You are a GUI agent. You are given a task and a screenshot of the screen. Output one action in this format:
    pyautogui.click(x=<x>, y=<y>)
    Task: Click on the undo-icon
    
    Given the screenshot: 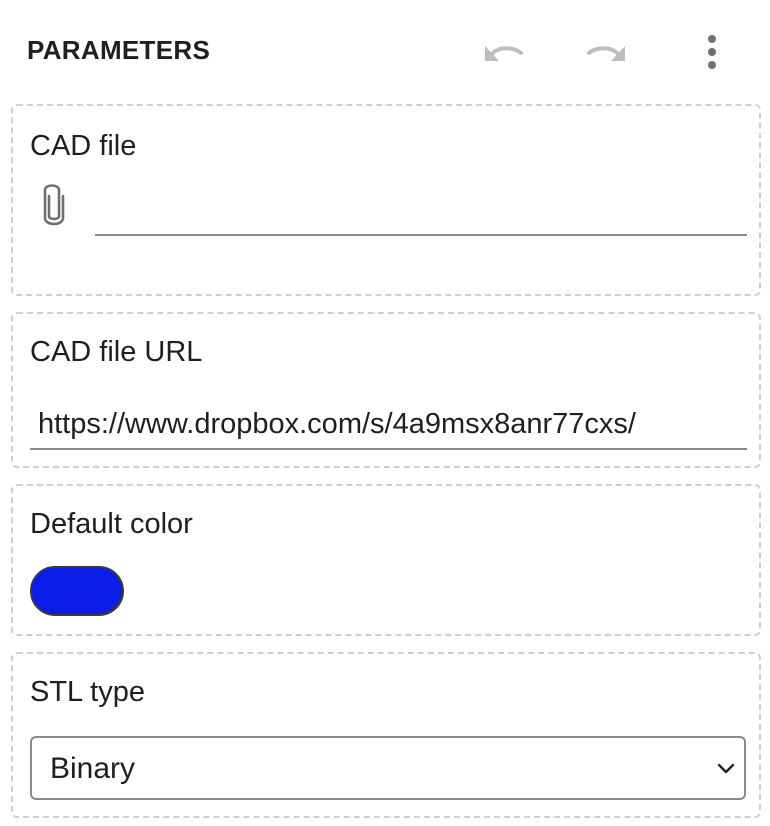 What is the action you would take?
    pyautogui.click(x=504, y=53)
    